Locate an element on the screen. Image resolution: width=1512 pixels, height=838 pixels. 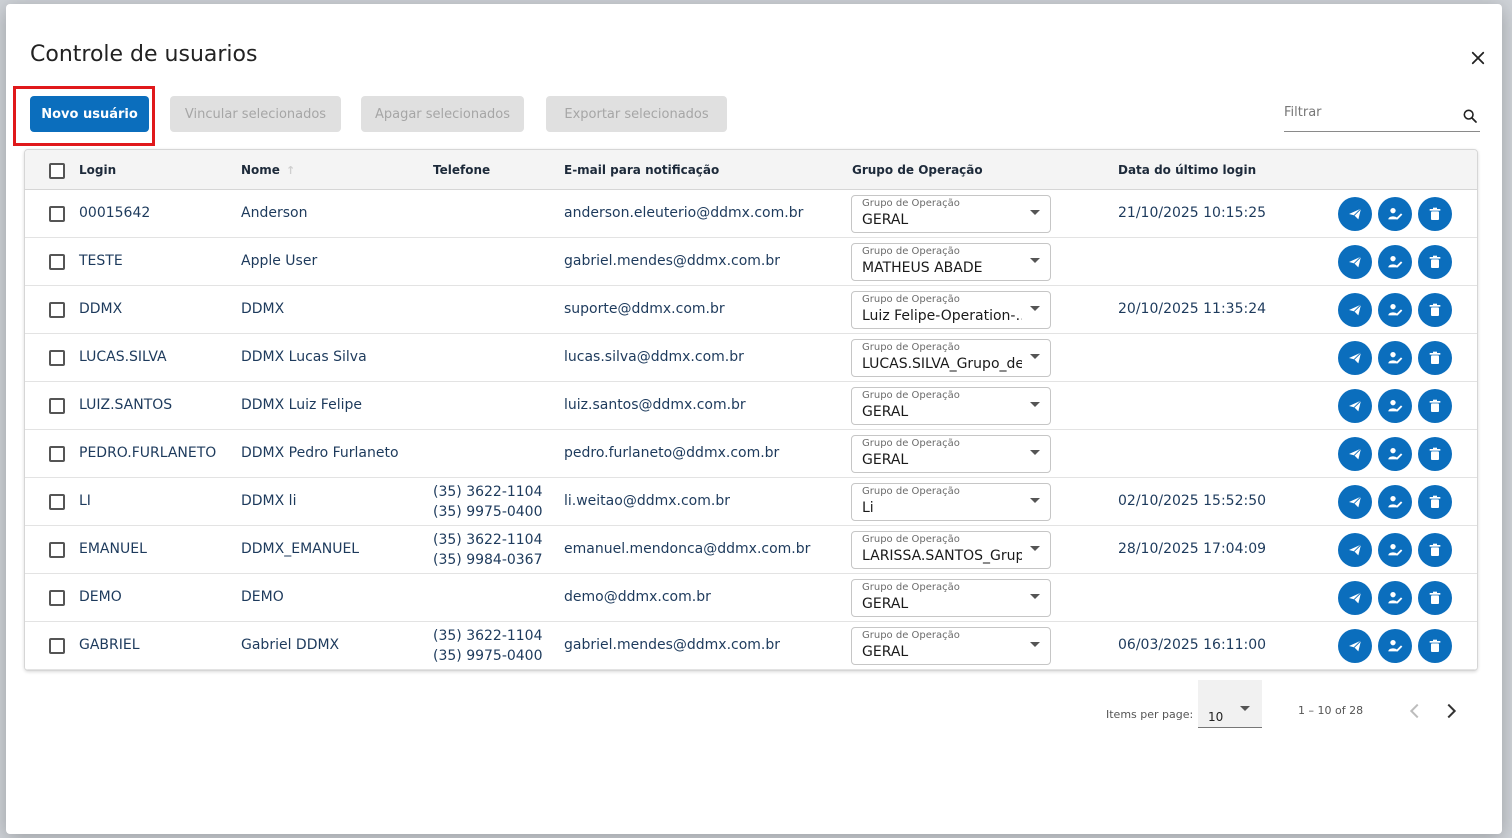
page-size-select: 10 is located at coordinates (1230, 704).